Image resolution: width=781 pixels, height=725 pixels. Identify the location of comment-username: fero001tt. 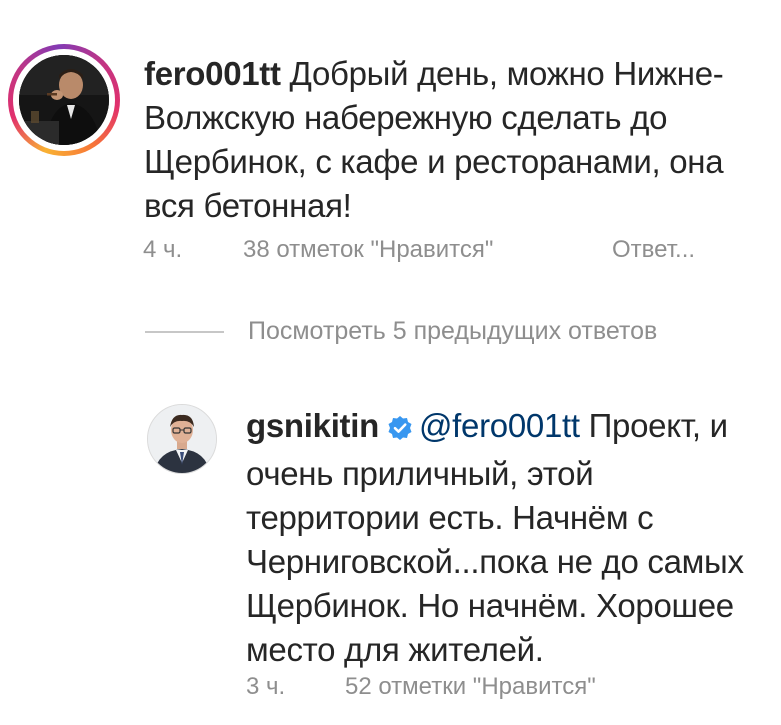
(212, 73).